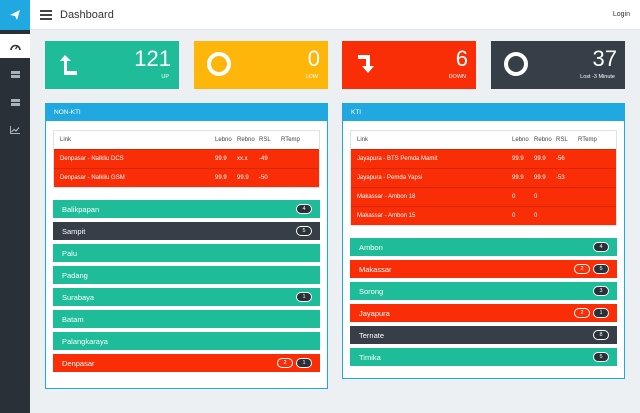  Describe the element at coordinates (15, 206) in the screenshot. I see `sidebar` at that location.